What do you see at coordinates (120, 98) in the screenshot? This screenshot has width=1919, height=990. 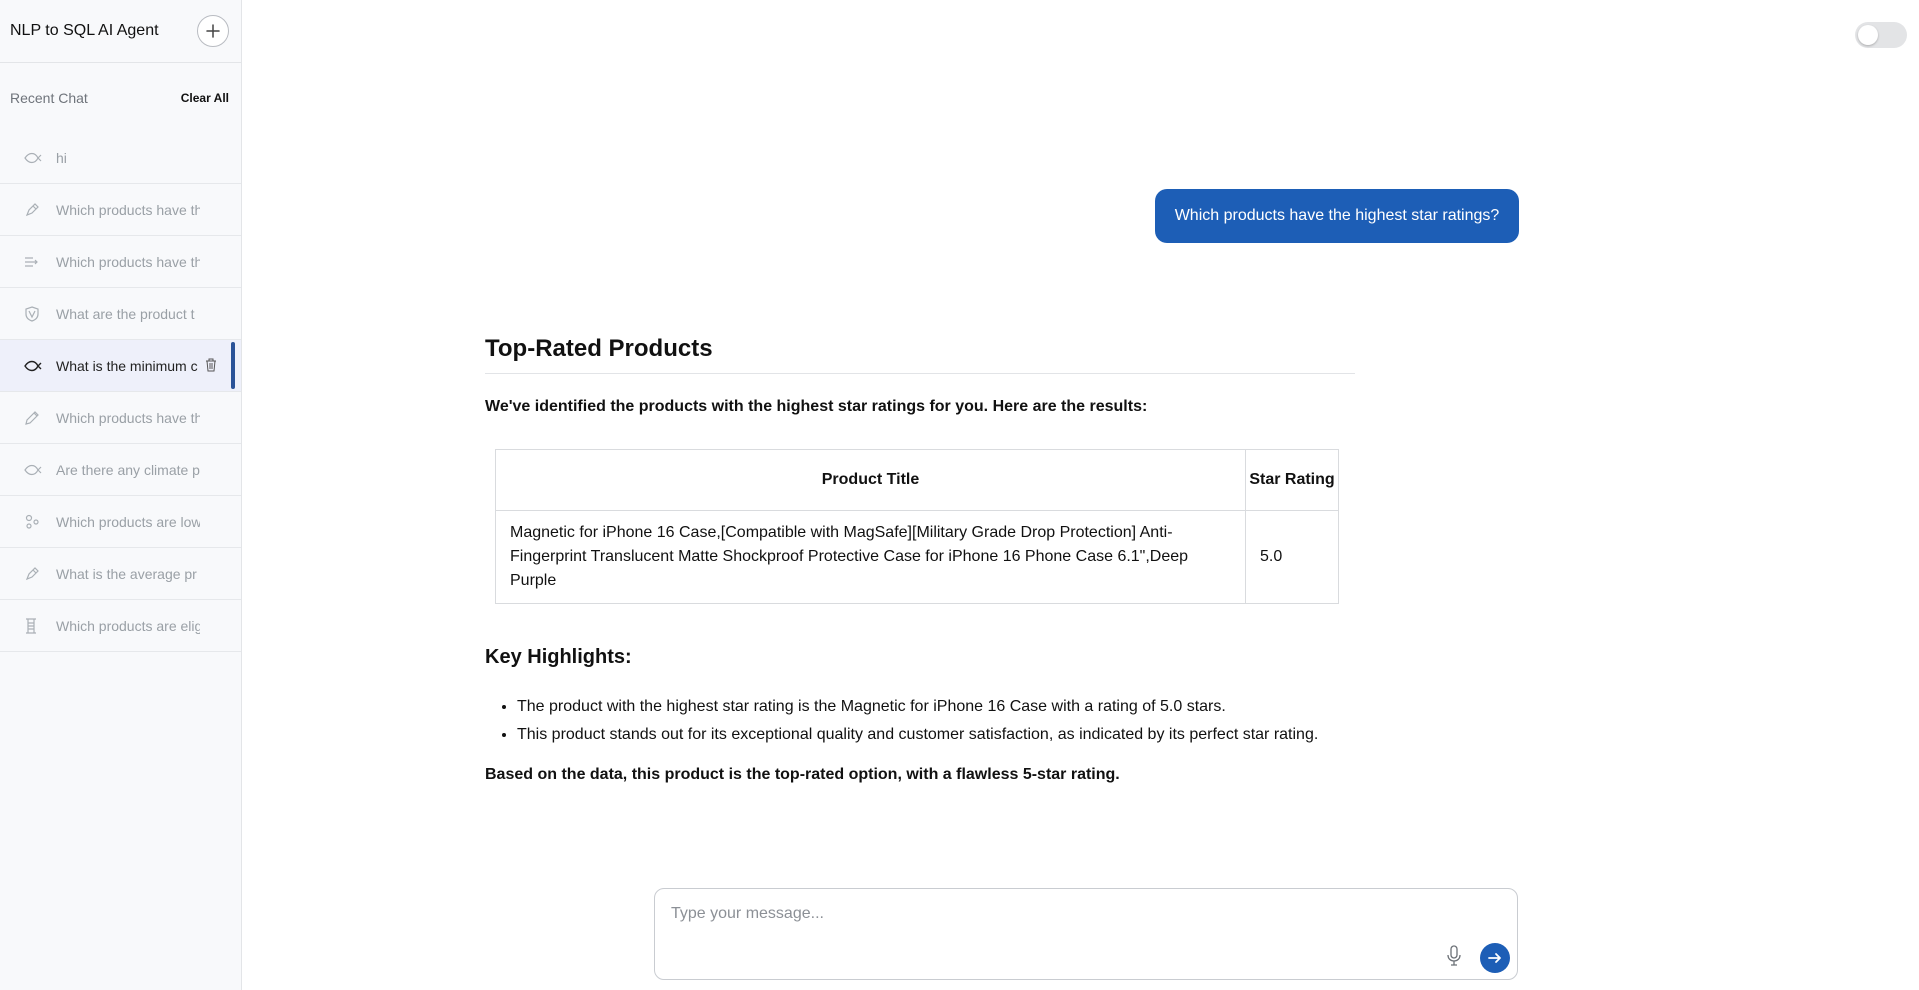 I see `recent-chat-header: Recent Chat Clear All` at bounding box center [120, 98].